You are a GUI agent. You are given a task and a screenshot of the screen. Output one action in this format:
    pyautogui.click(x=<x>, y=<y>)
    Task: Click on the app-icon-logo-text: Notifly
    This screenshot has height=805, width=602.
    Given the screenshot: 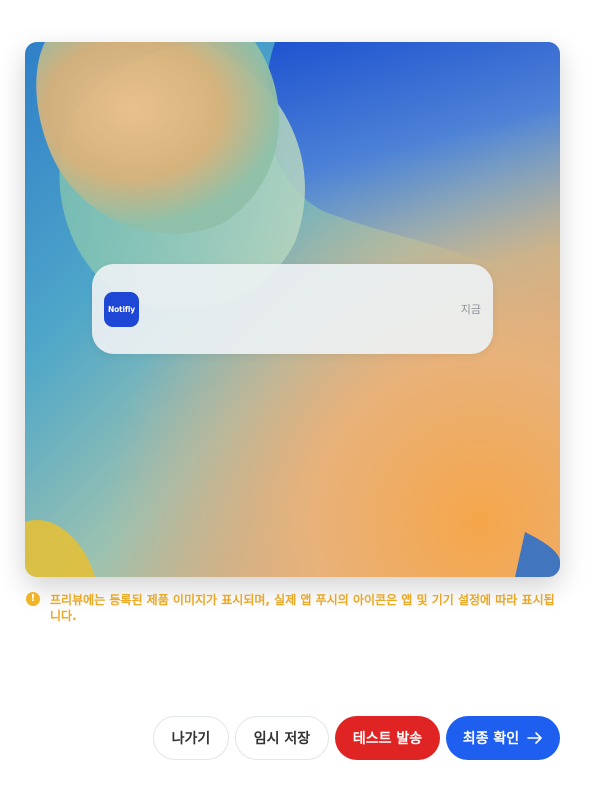 What is the action you would take?
    pyautogui.click(x=121, y=309)
    